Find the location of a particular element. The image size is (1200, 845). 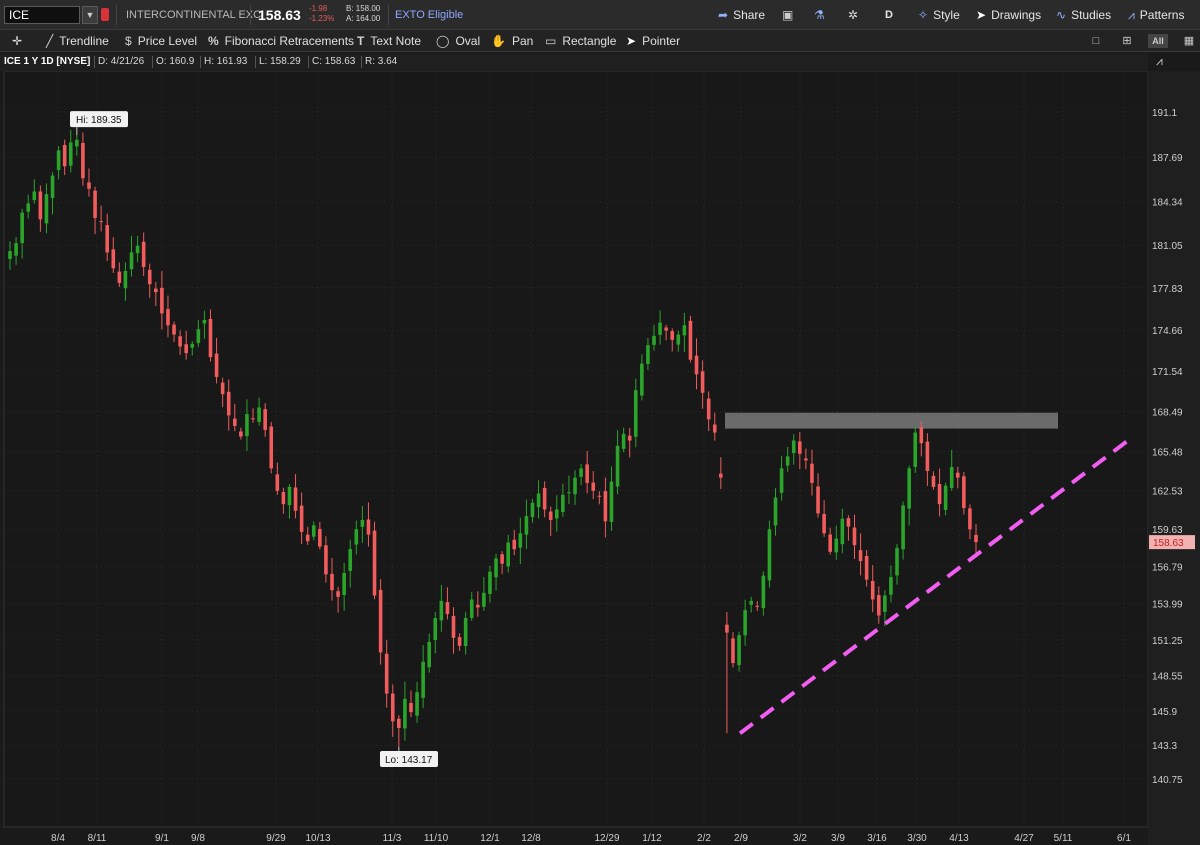

price-level-tool: $ Price Level is located at coordinates (161, 41).